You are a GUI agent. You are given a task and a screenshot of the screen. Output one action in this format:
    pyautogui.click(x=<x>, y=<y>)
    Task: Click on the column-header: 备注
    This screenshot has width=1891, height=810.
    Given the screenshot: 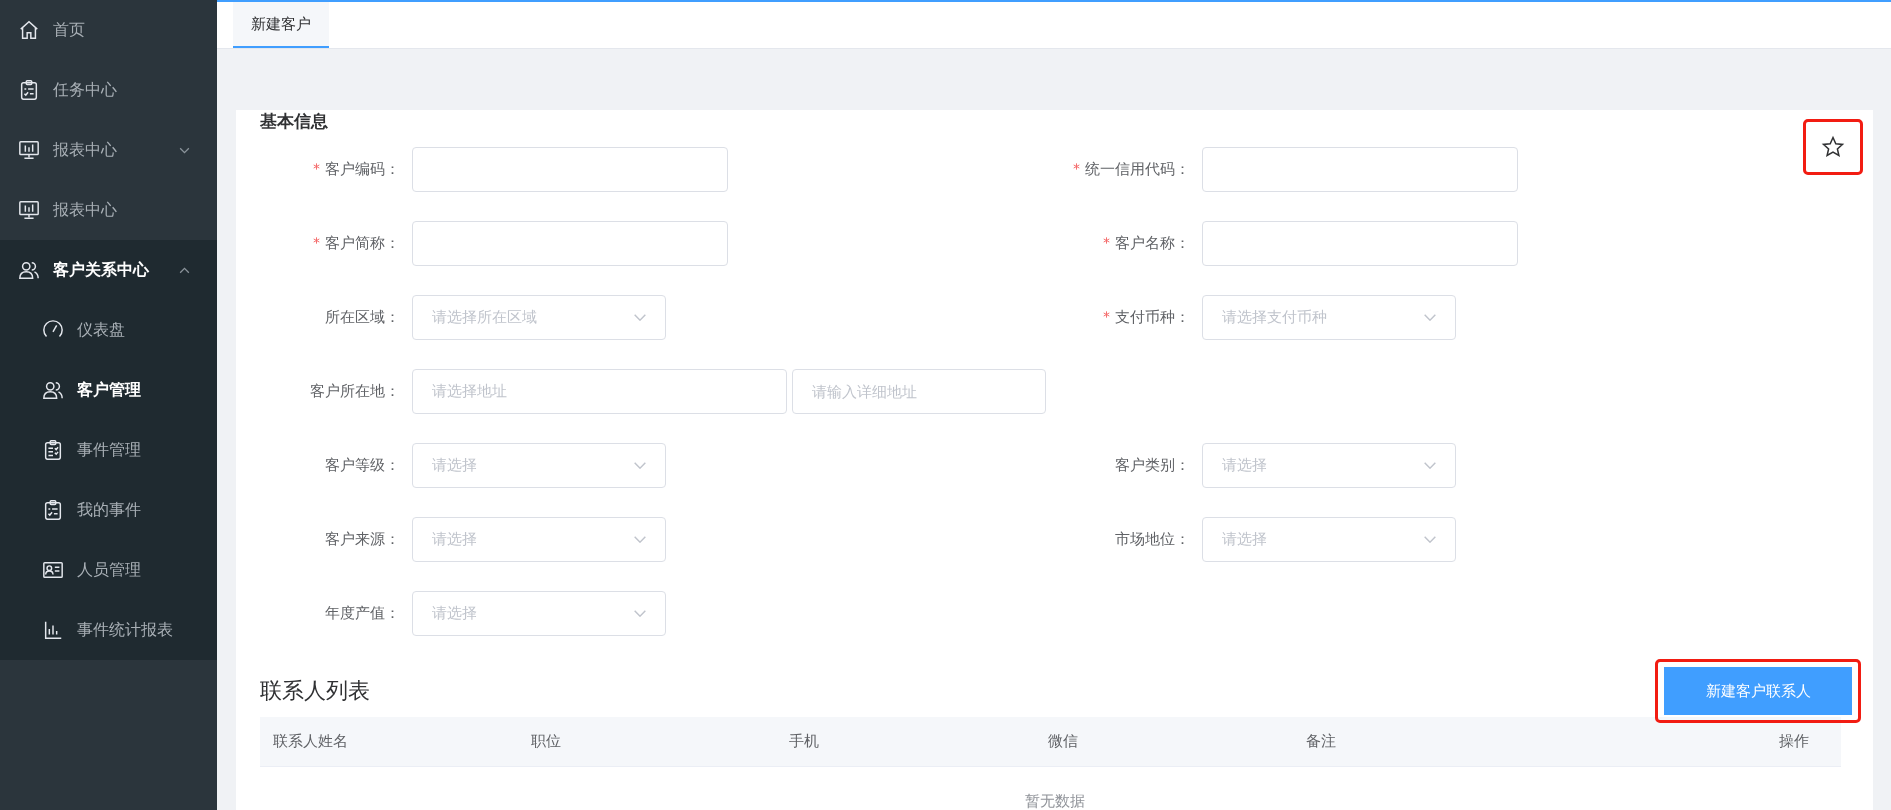 What is the action you would take?
    pyautogui.click(x=1320, y=741)
    